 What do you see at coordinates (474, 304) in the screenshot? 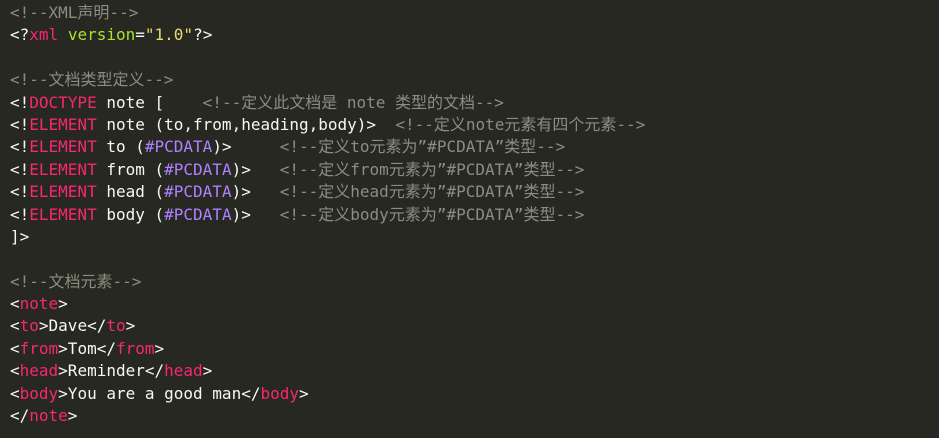
I see `code-line: <note>` at bounding box center [474, 304].